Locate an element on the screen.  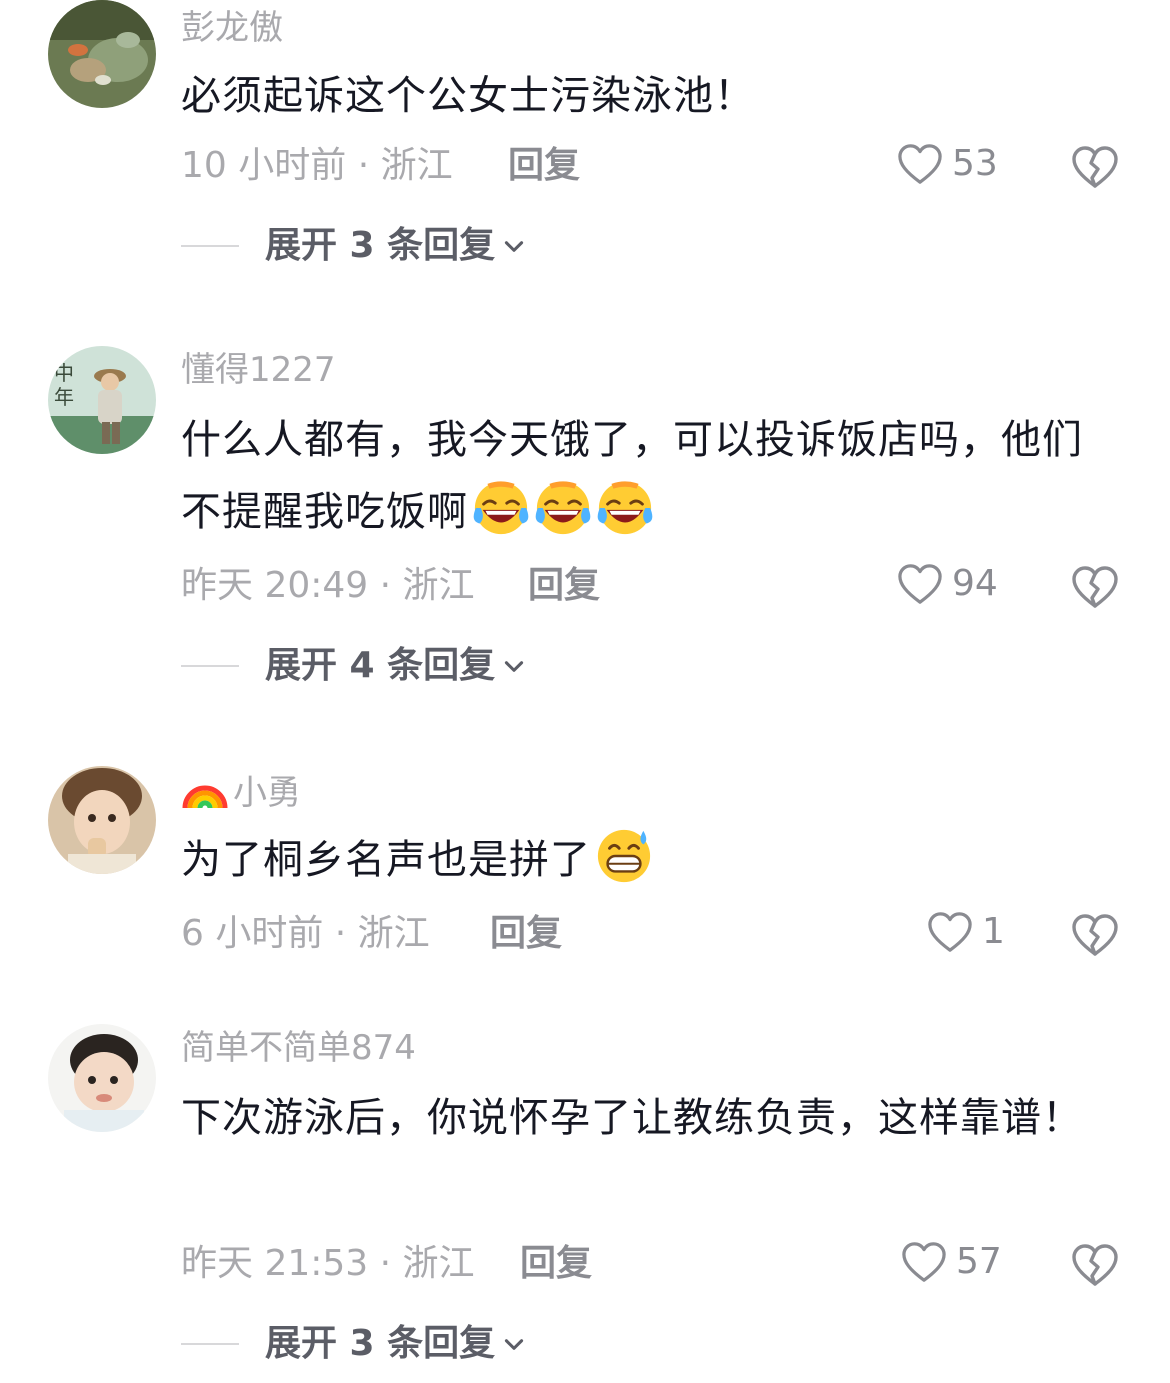
like-button: 57 is located at coordinates (951, 1262).